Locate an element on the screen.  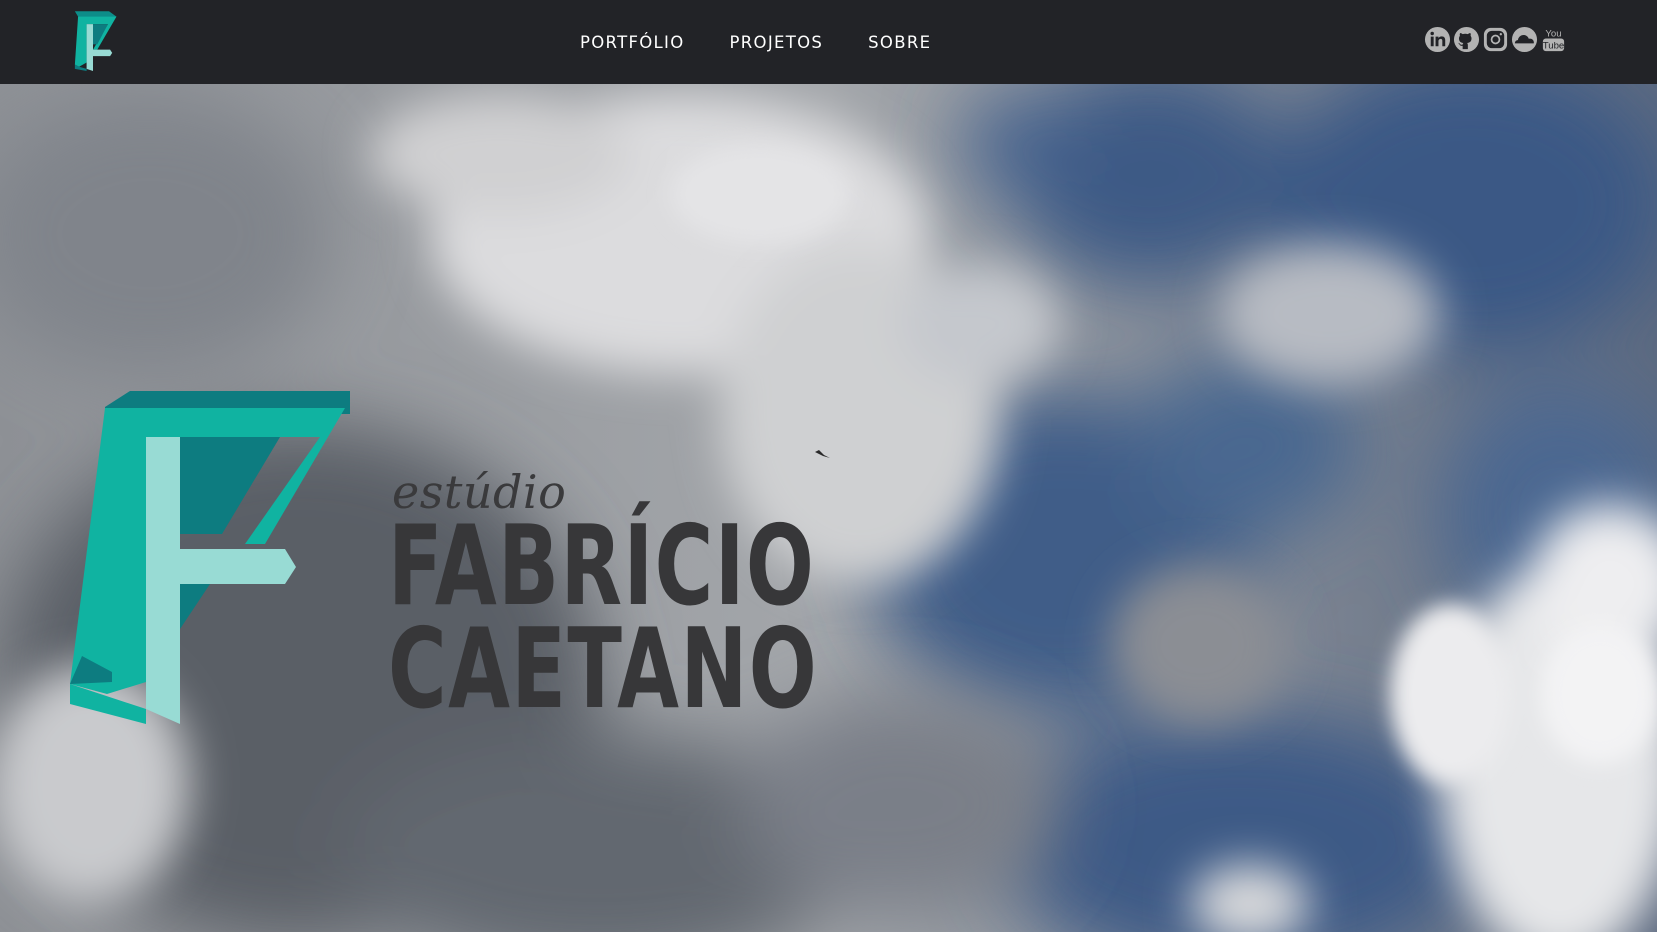
linkedin-icon is located at coordinates (1437, 39).